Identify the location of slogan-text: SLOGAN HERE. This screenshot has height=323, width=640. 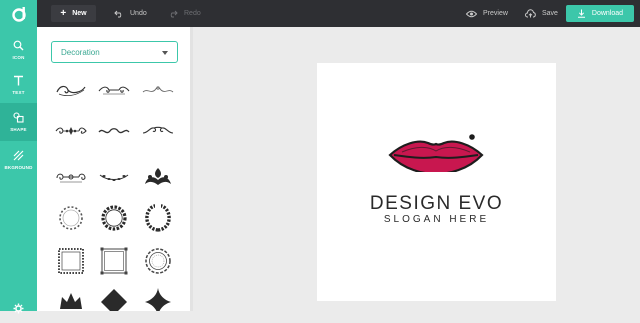
(436, 219).